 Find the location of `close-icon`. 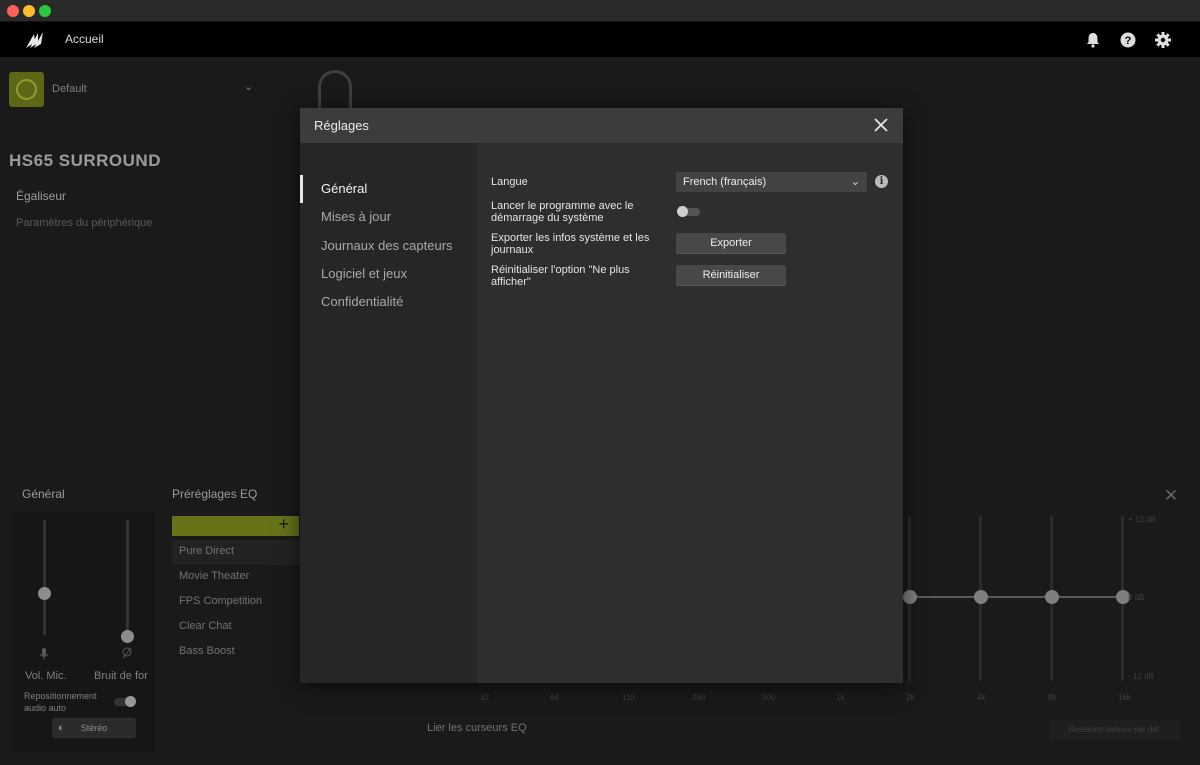

close-icon is located at coordinates (881, 125).